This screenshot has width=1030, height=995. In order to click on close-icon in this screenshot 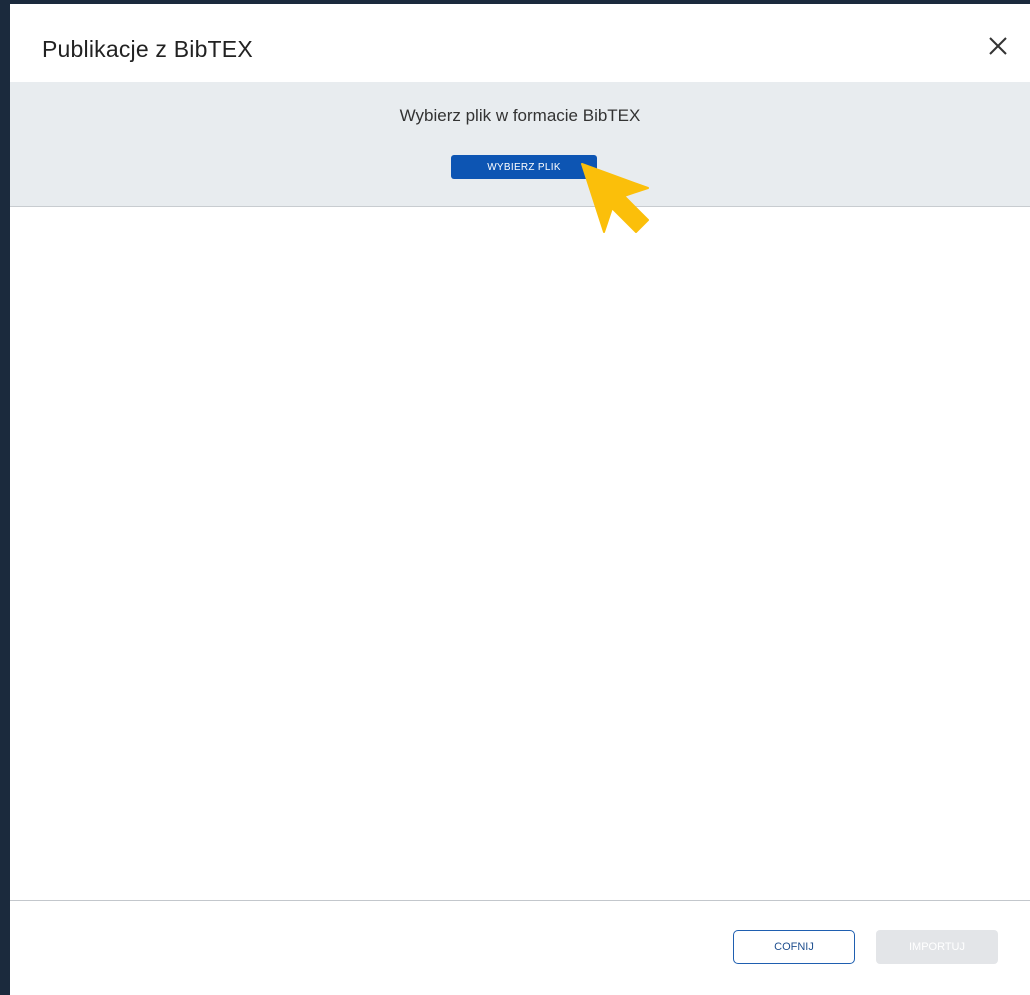, I will do `click(998, 46)`.